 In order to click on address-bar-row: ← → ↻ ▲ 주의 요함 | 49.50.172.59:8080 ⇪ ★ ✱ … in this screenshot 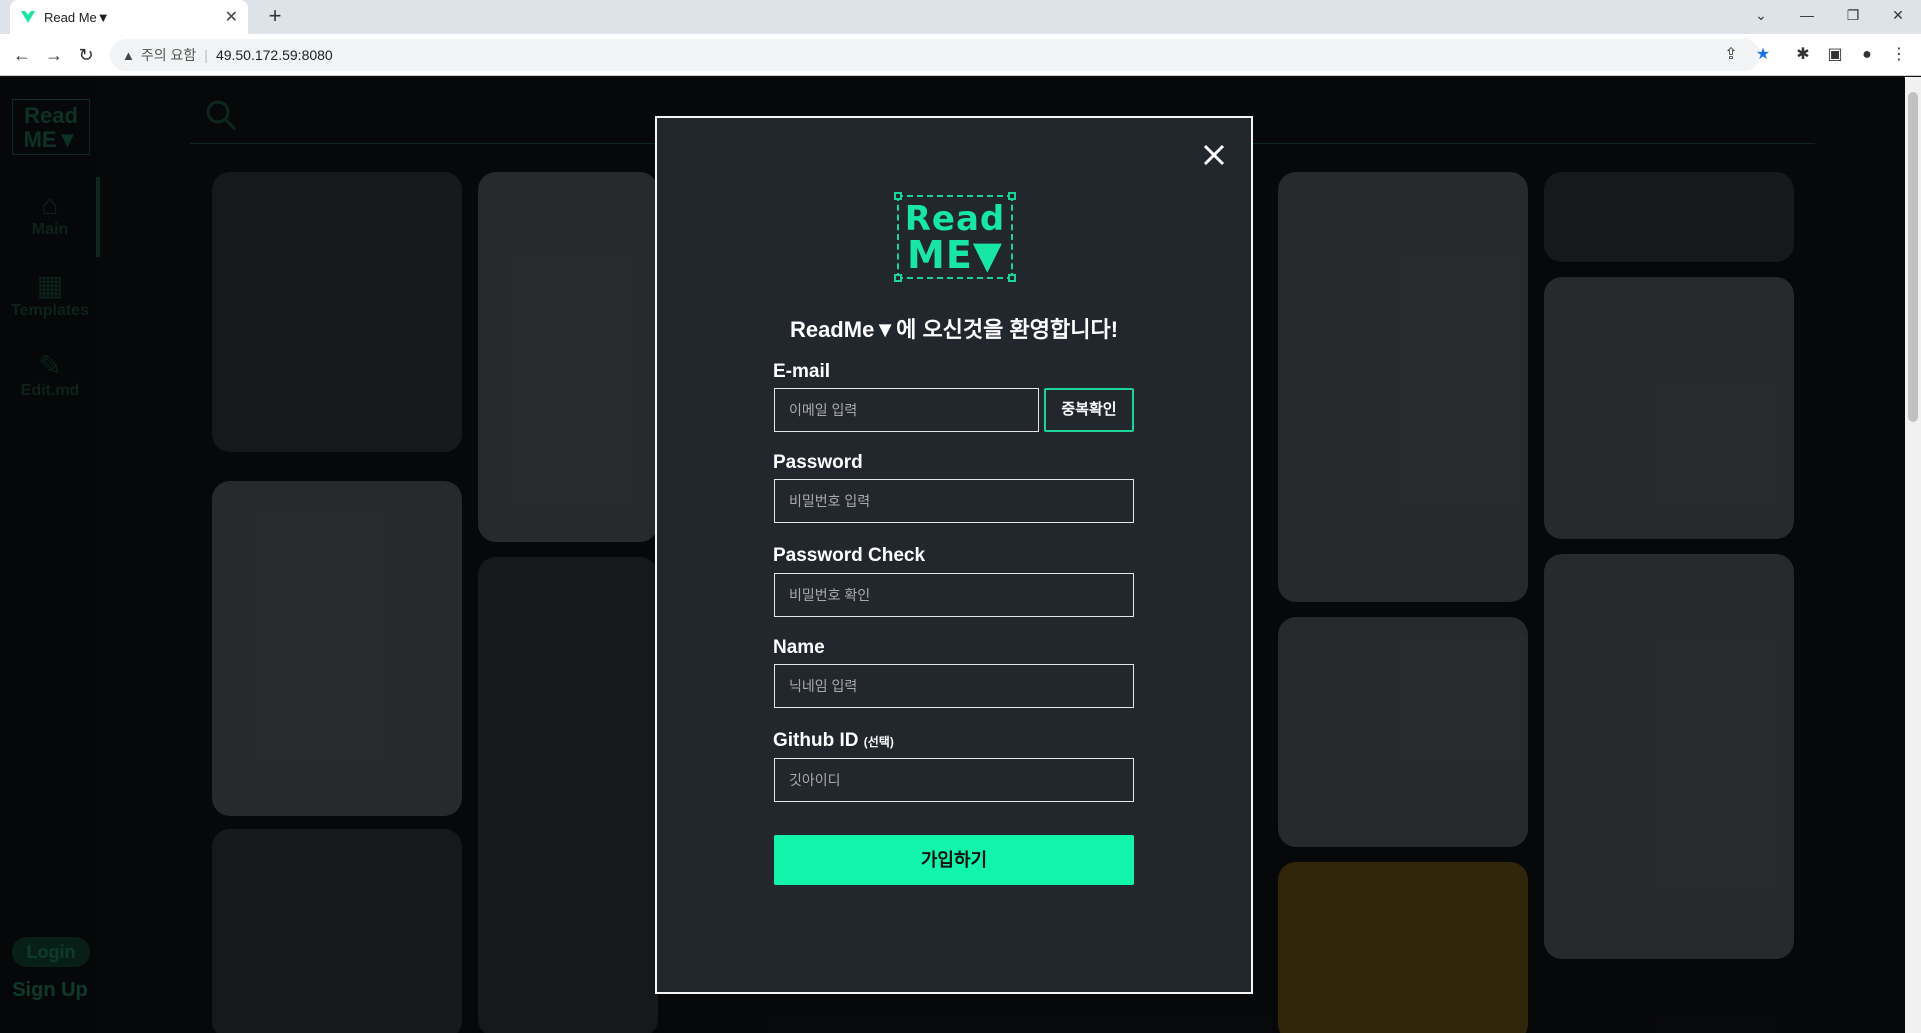, I will do `click(960, 55)`.